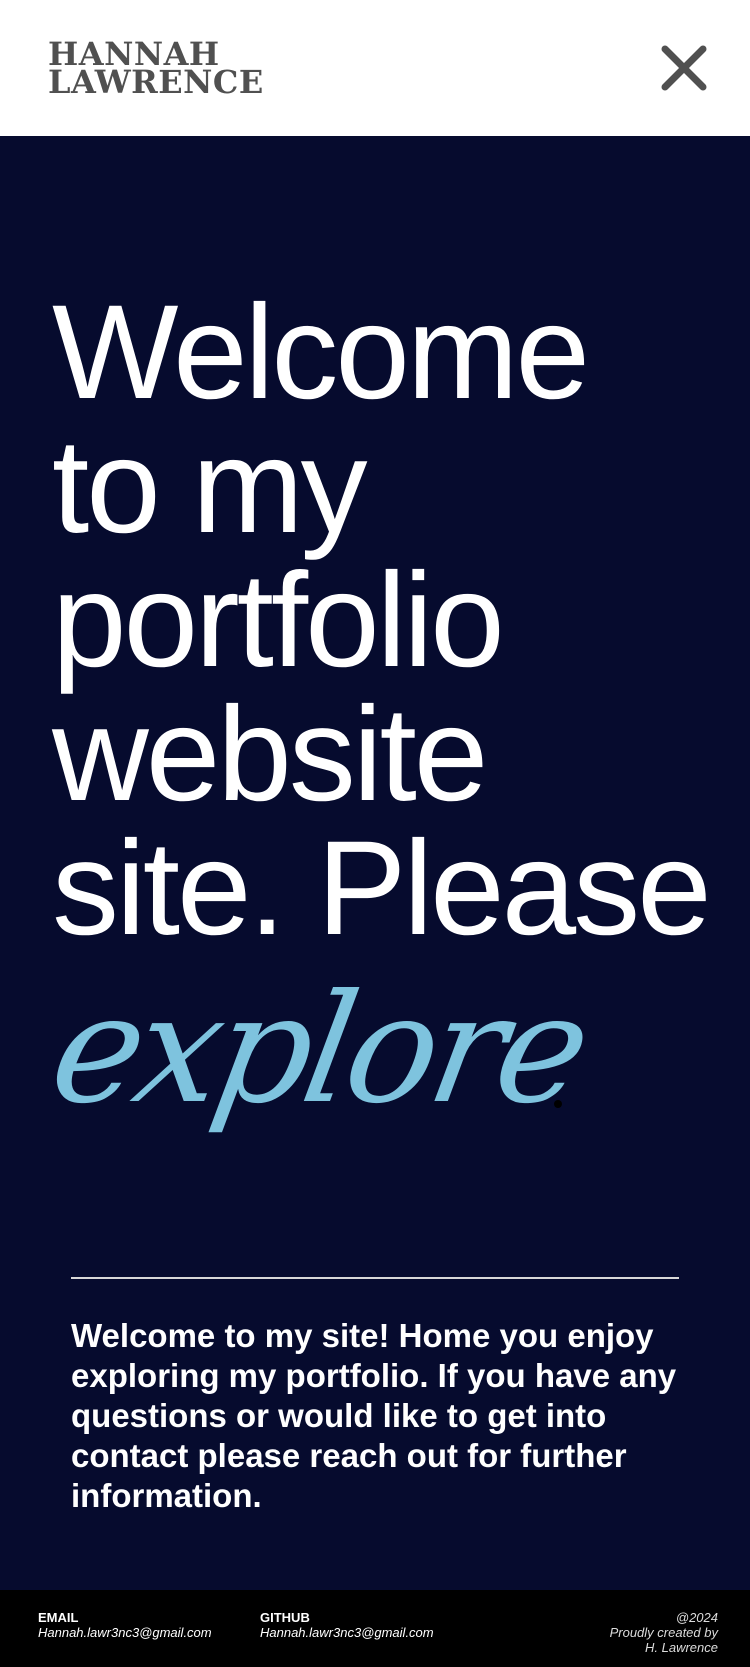  What do you see at coordinates (270, 754) in the screenshot?
I see `headline-line: website` at bounding box center [270, 754].